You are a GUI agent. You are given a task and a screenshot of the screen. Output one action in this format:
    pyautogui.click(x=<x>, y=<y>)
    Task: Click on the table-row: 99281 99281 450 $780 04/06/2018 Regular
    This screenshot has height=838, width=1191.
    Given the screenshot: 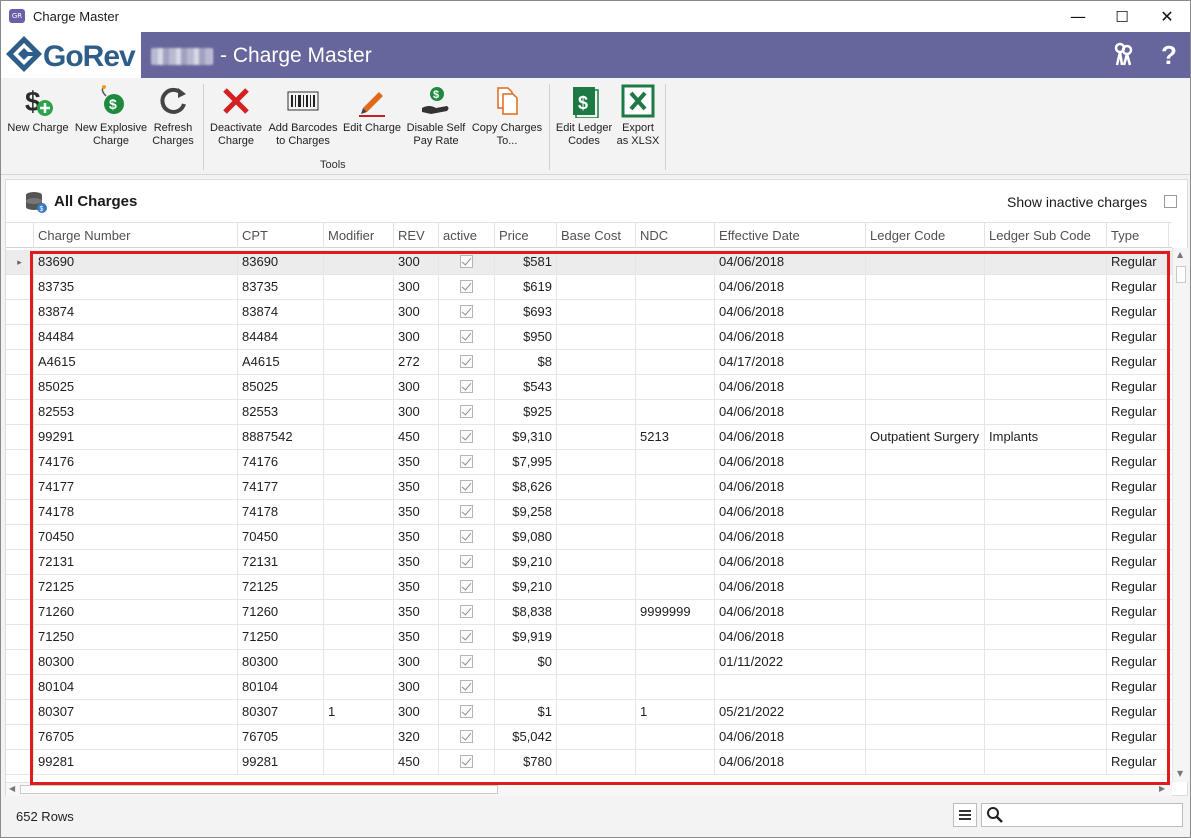 What is the action you would take?
    pyautogui.click(x=589, y=762)
    